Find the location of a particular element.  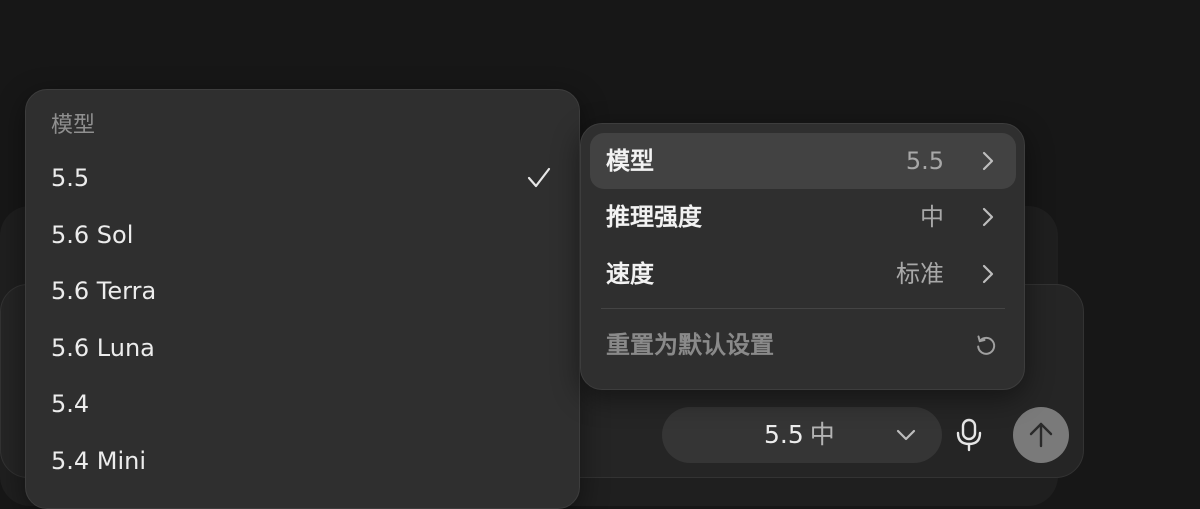

reset-label: 重置为默认设置 is located at coordinates (690, 345).